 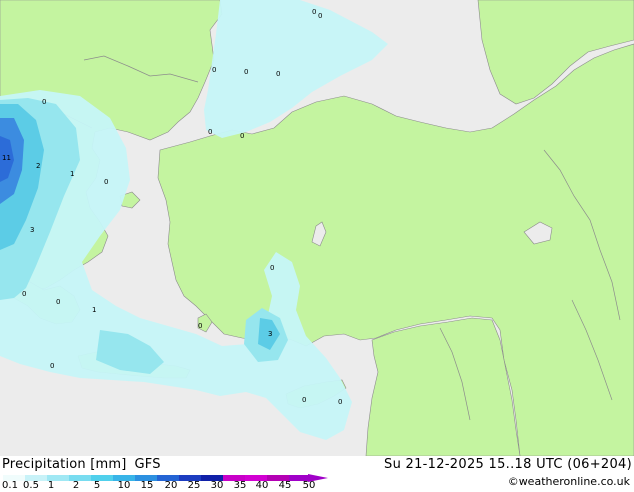 I want to click on legend-label: 30, so click(x=217, y=485).